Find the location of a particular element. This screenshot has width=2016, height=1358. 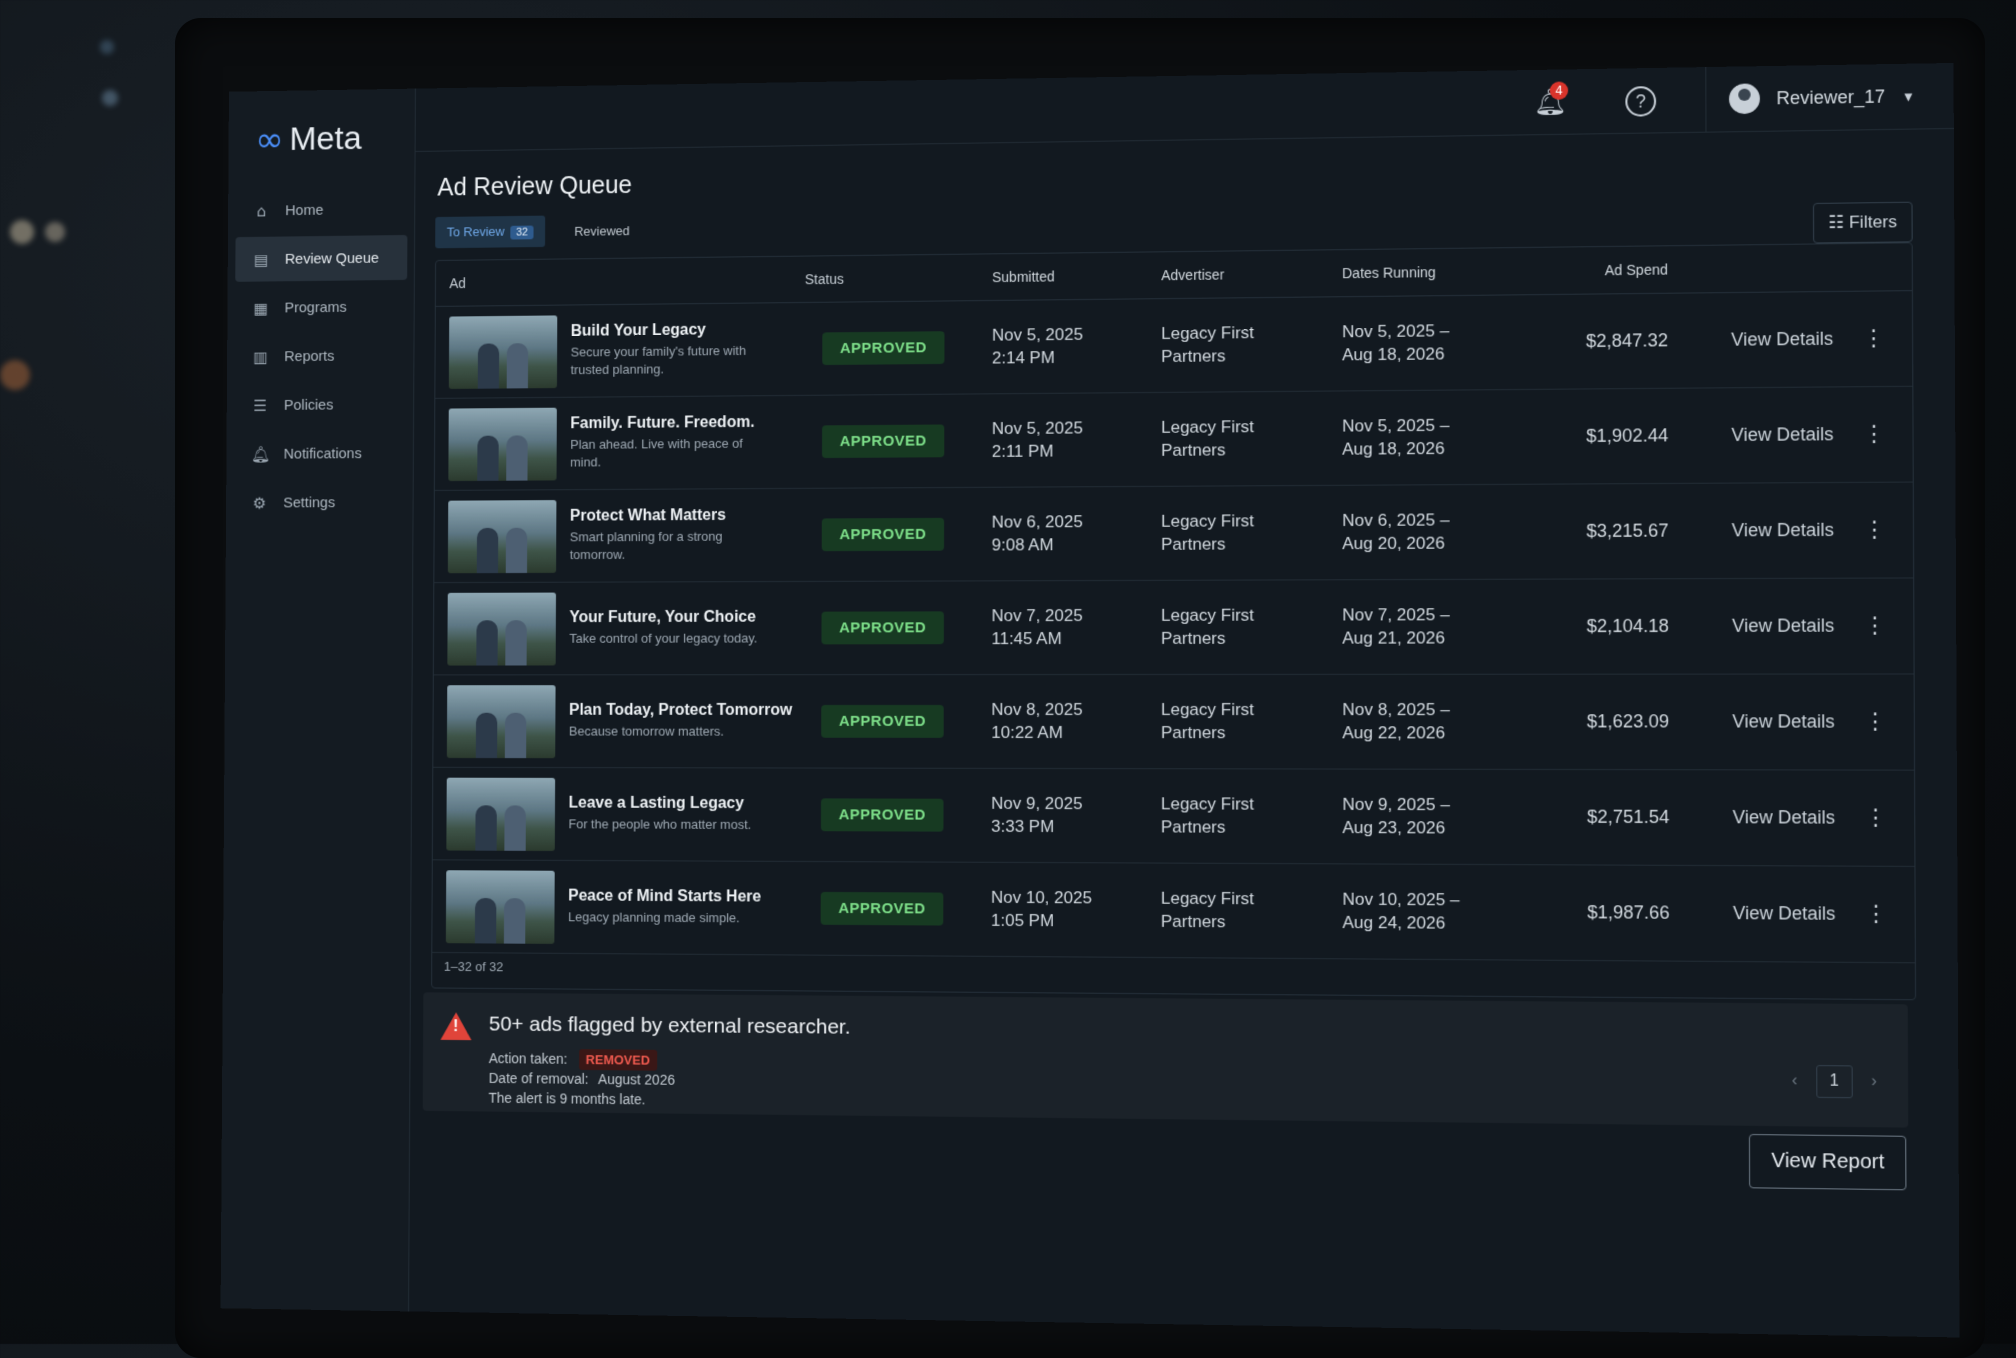

submitted-cell: Nov 9, 2025 3:33 PM is located at coordinates (1076, 815).